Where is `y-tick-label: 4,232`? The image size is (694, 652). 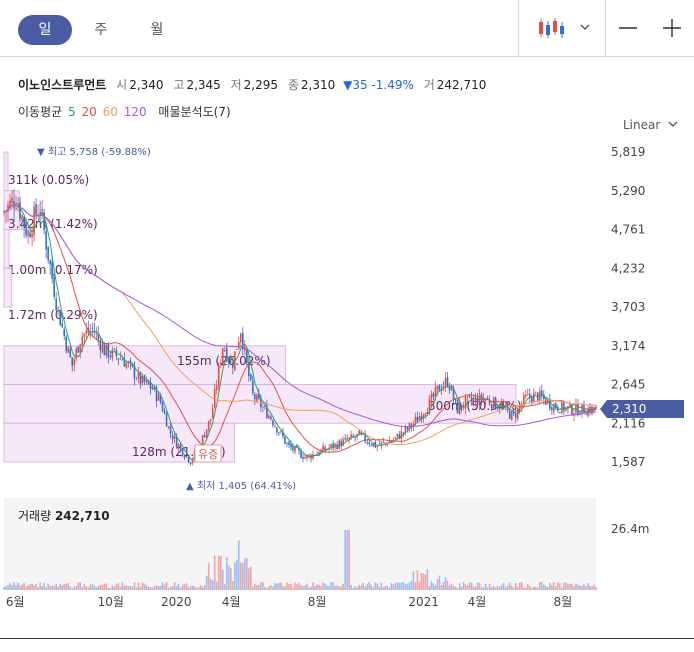
y-tick-label: 4,232 is located at coordinates (628, 268).